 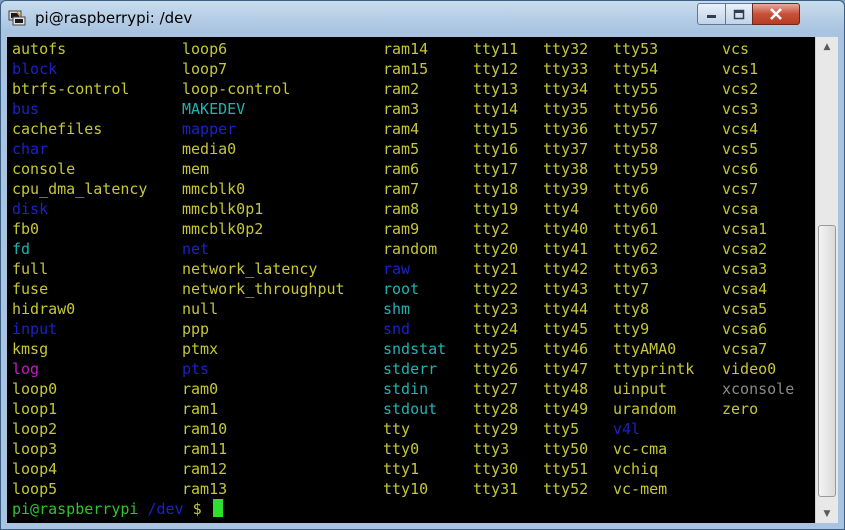 What do you see at coordinates (397, 429) in the screenshot?
I see `file-entry: tty` at bounding box center [397, 429].